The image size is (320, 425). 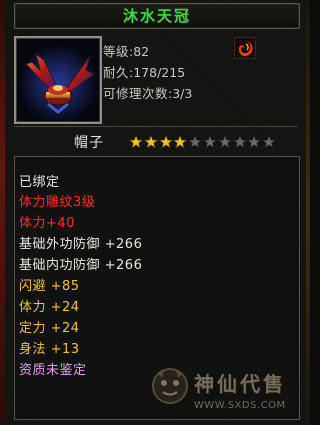 What do you see at coordinates (245, 48) in the screenshot?
I see `flame-swirl-icon` at bounding box center [245, 48].